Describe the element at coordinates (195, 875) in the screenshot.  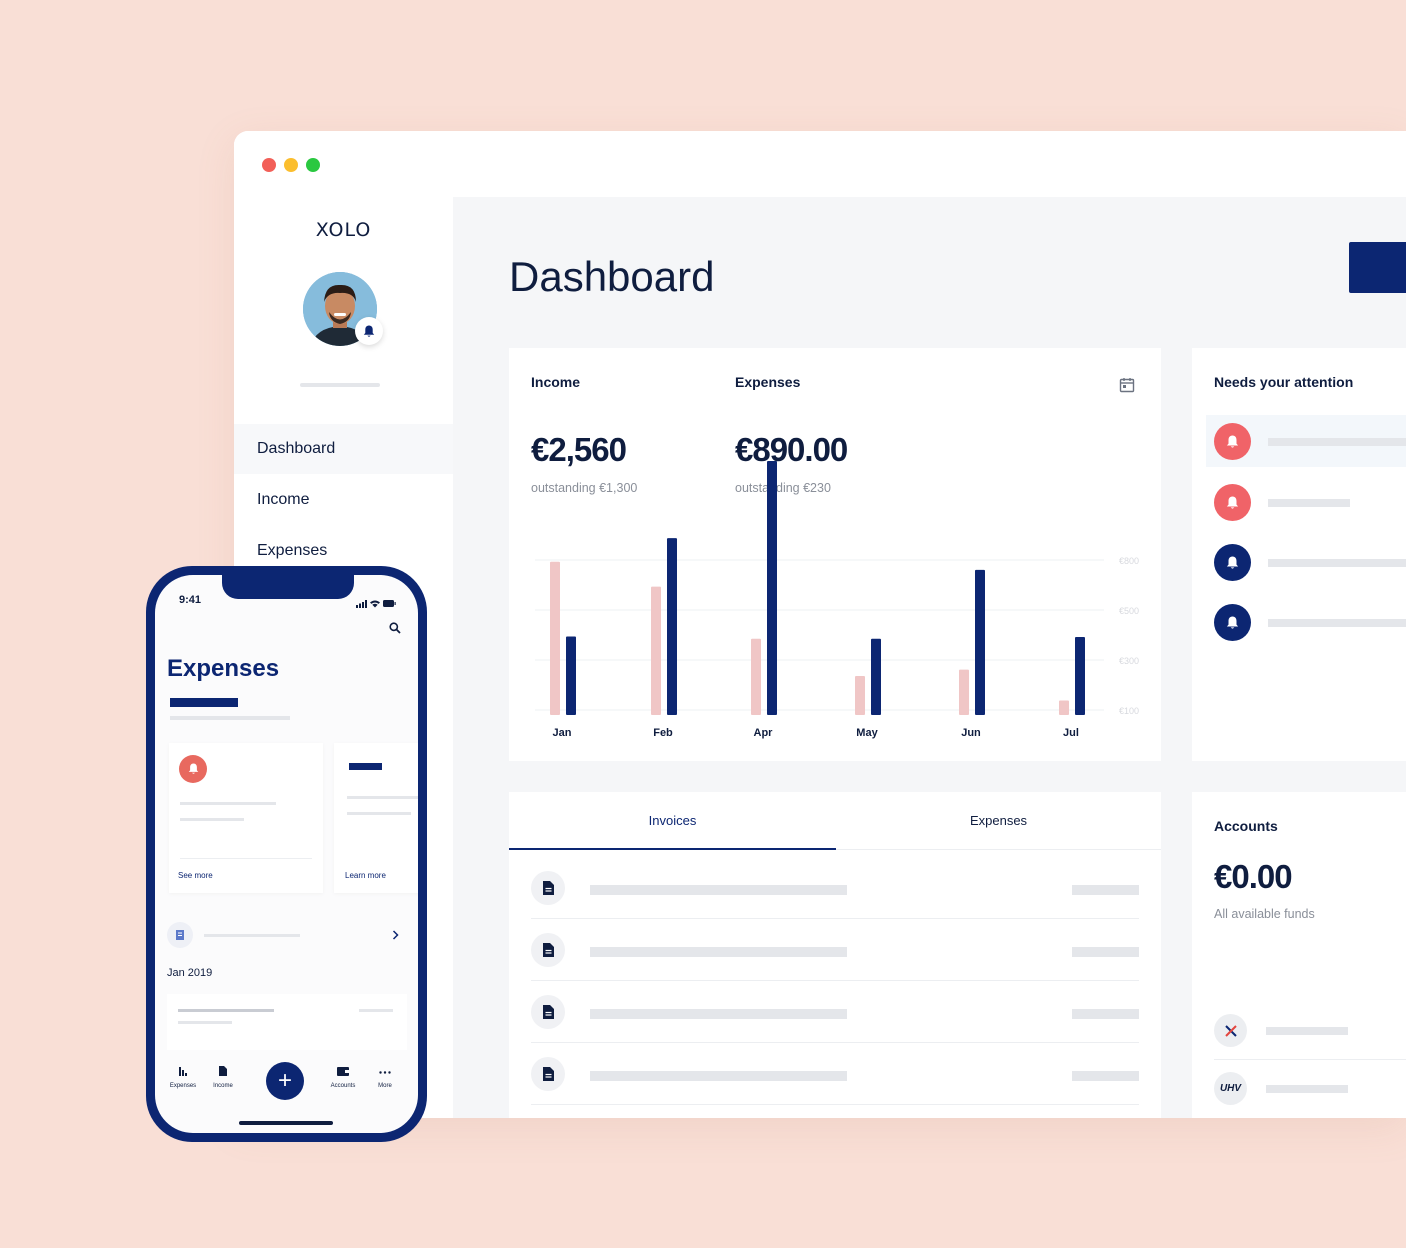
I see `see-more-link: See more` at that location.